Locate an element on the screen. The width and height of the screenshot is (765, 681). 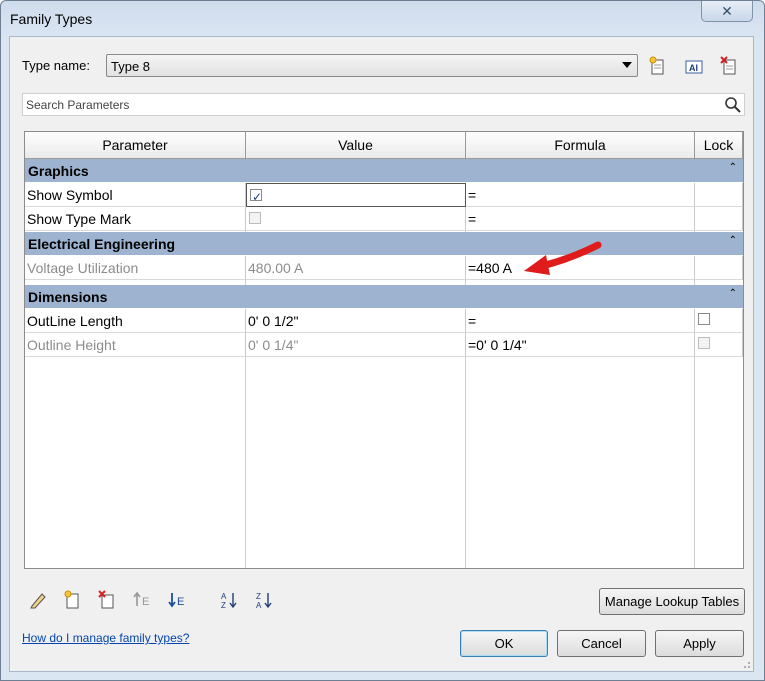
parameter-name-cell: Show Symbol is located at coordinates (135, 195).